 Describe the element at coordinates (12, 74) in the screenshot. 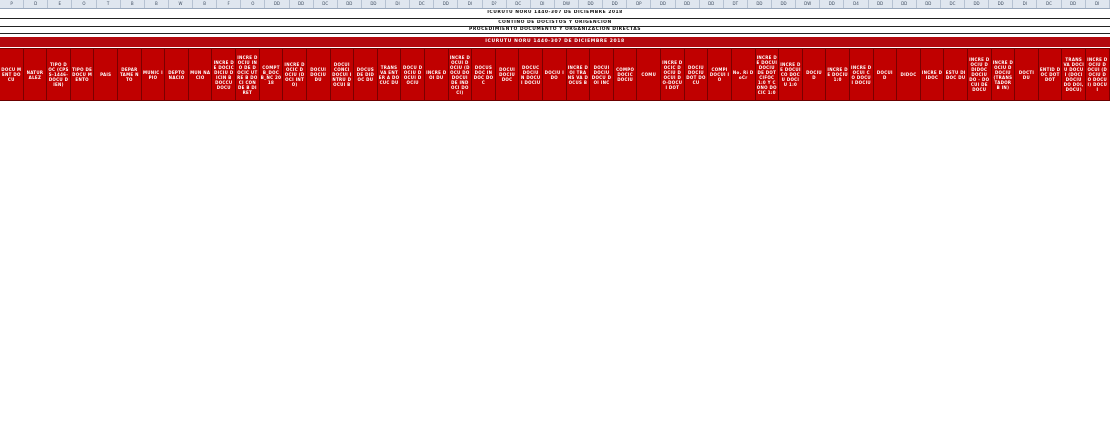

I see `column-header: DOCU MENT DOCU` at that location.